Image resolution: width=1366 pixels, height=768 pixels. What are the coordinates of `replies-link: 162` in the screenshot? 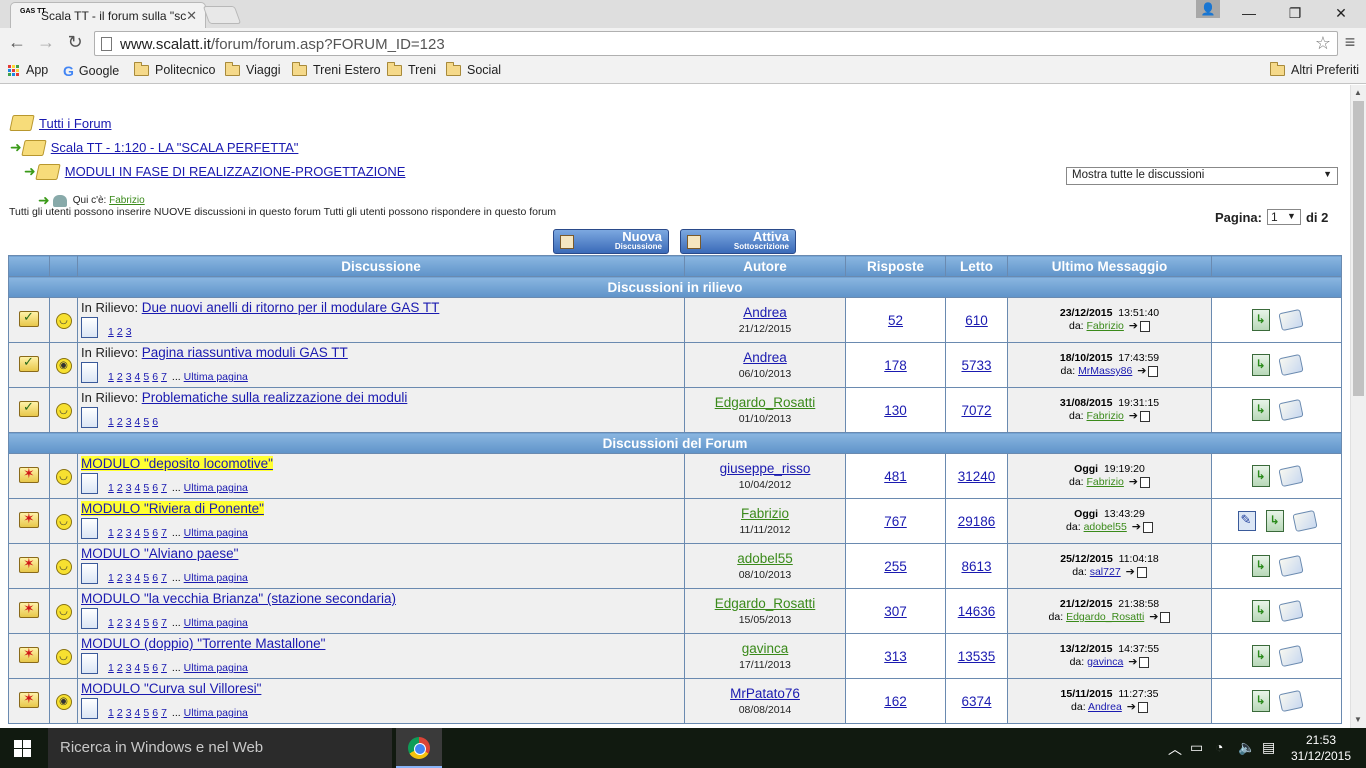 It's located at (895, 701).